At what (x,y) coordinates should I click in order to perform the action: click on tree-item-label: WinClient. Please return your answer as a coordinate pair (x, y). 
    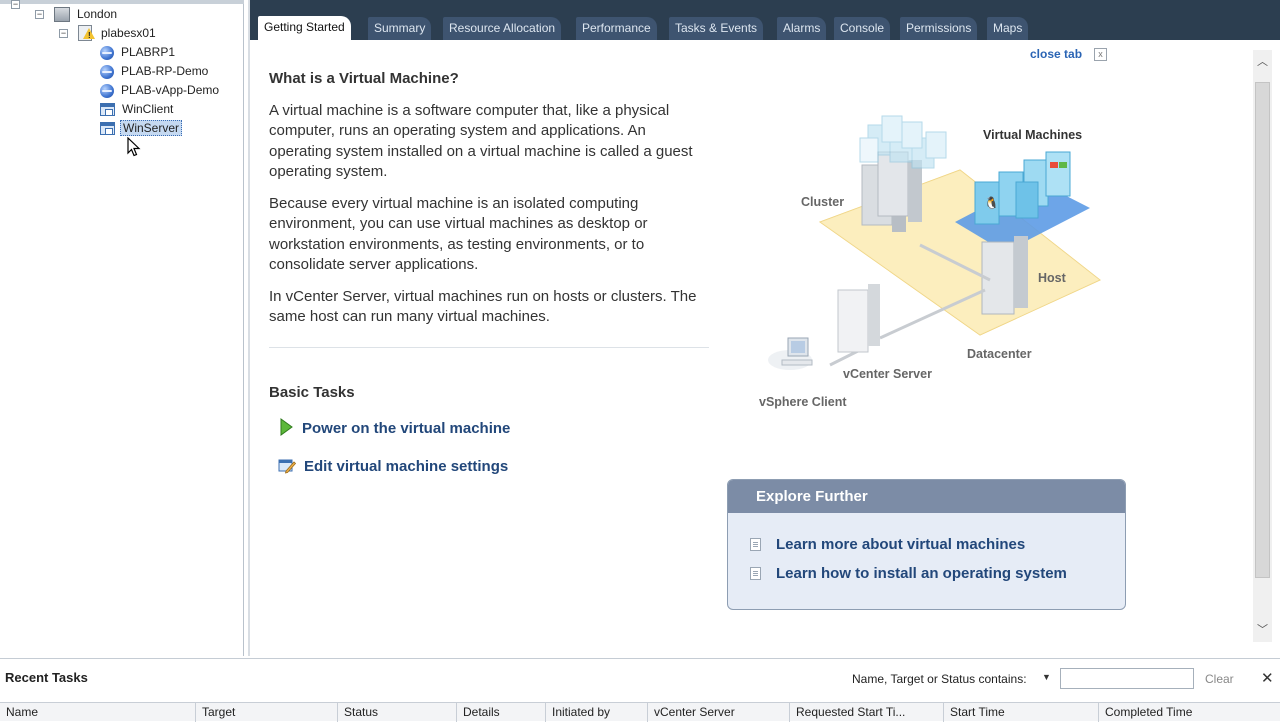
    Looking at the image, I should click on (148, 109).